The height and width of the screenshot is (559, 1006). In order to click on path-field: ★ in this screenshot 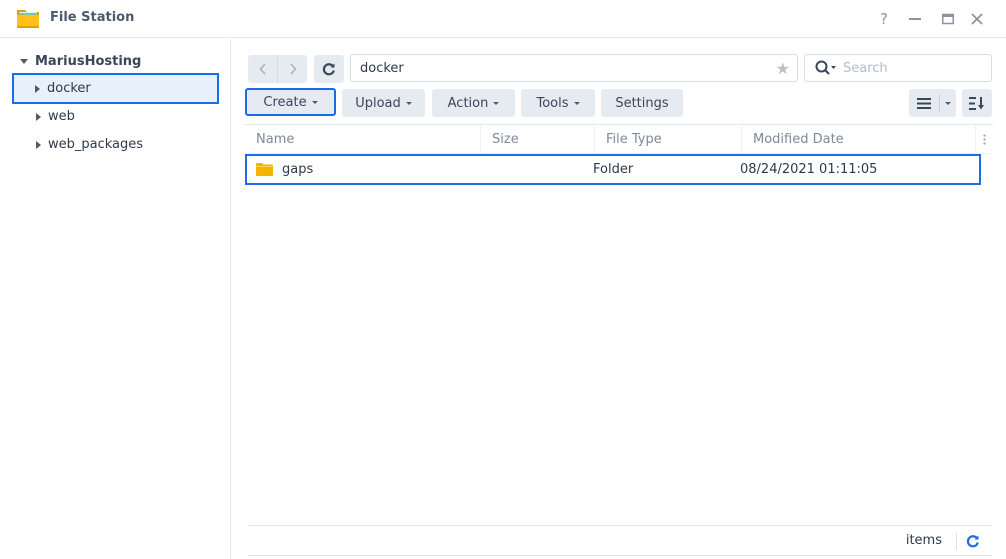, I will do `click(574, 68)`.